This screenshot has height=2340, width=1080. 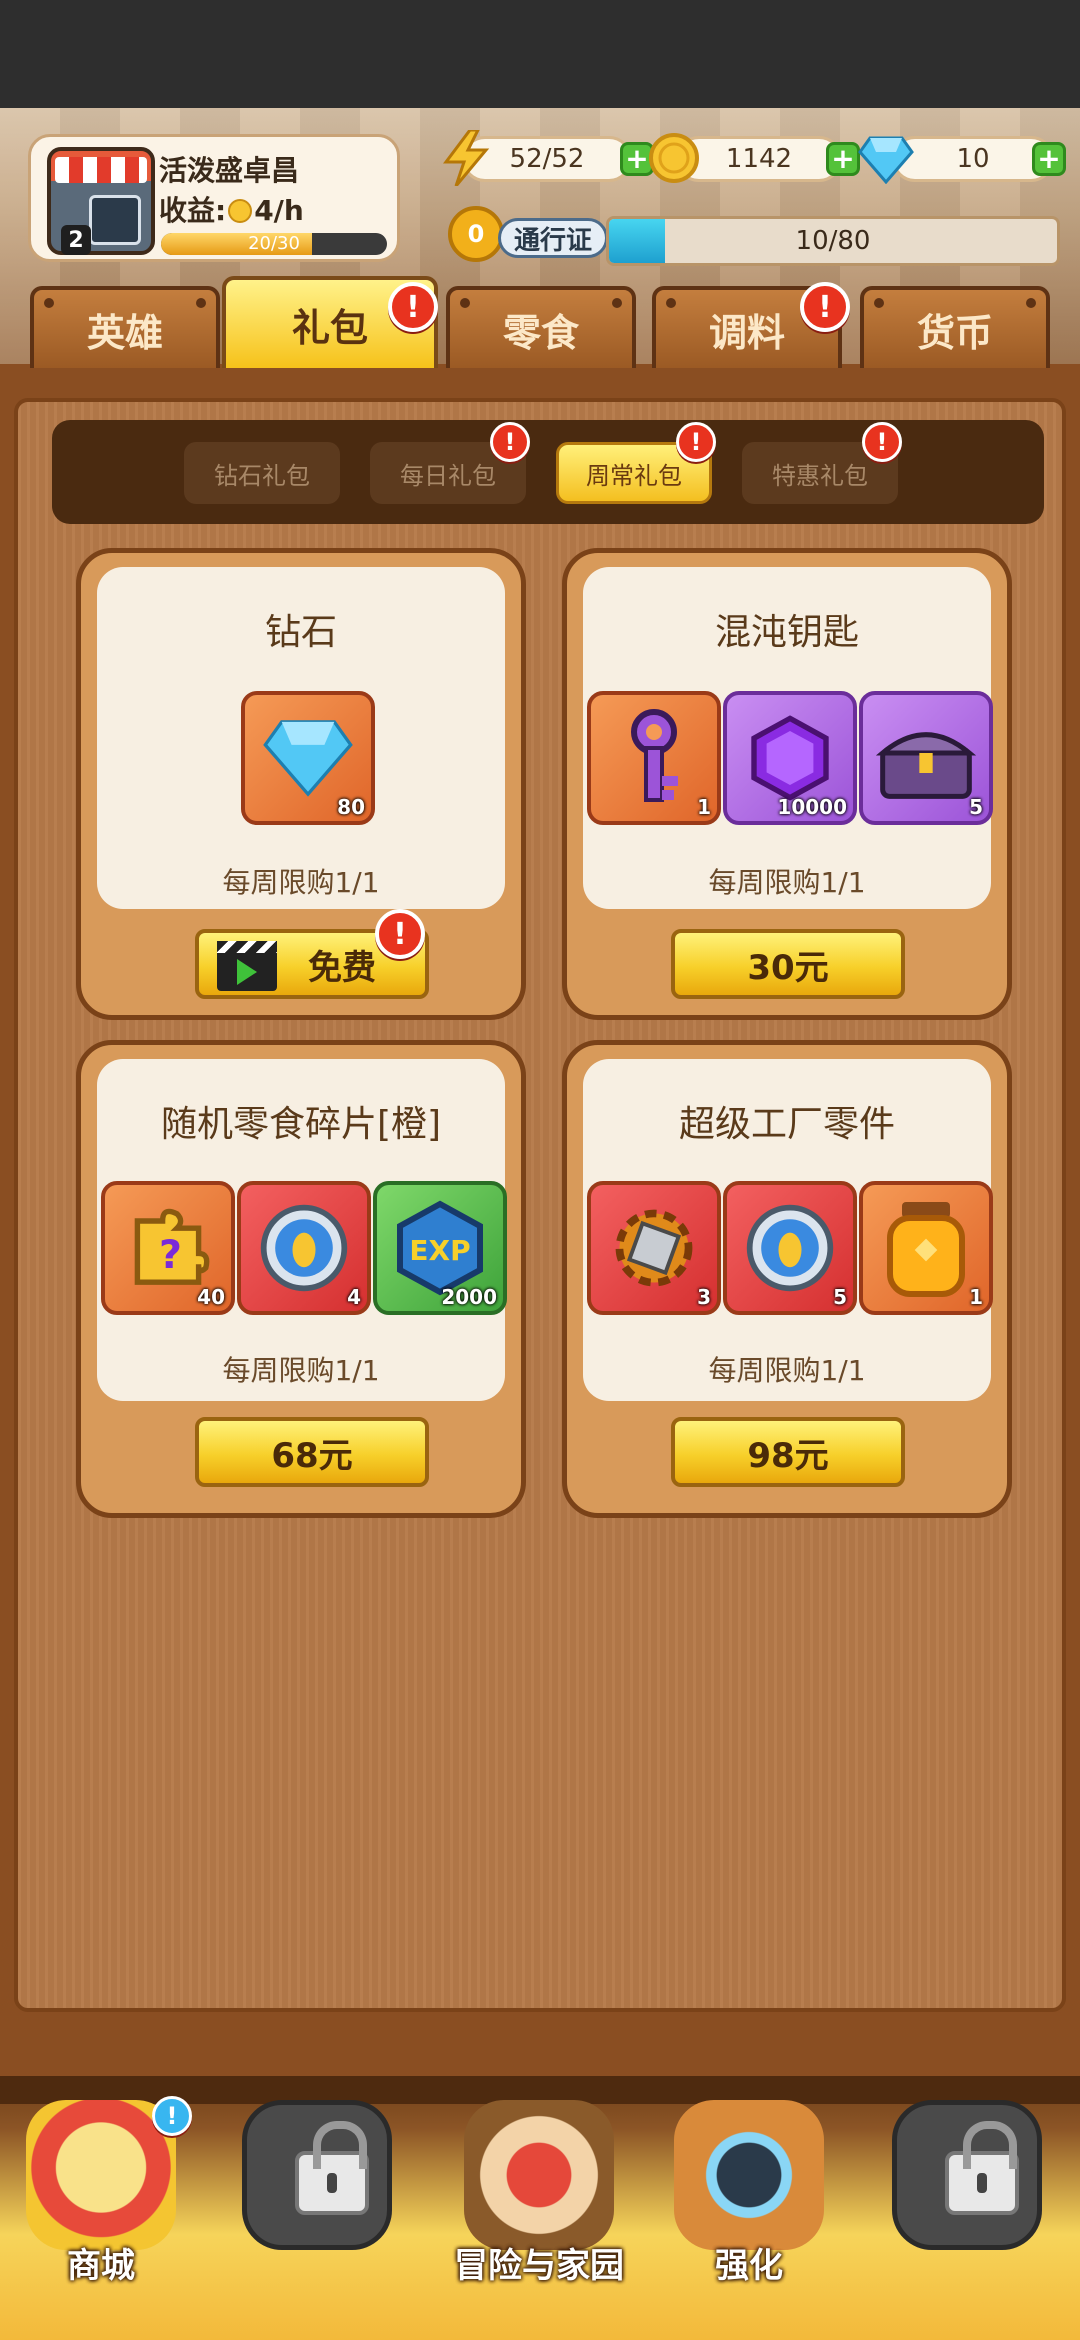 What do you see at coordinates (926, 765) in the screenshot?
I see `treasure-chest-icon` at bounding box center [926, 765].